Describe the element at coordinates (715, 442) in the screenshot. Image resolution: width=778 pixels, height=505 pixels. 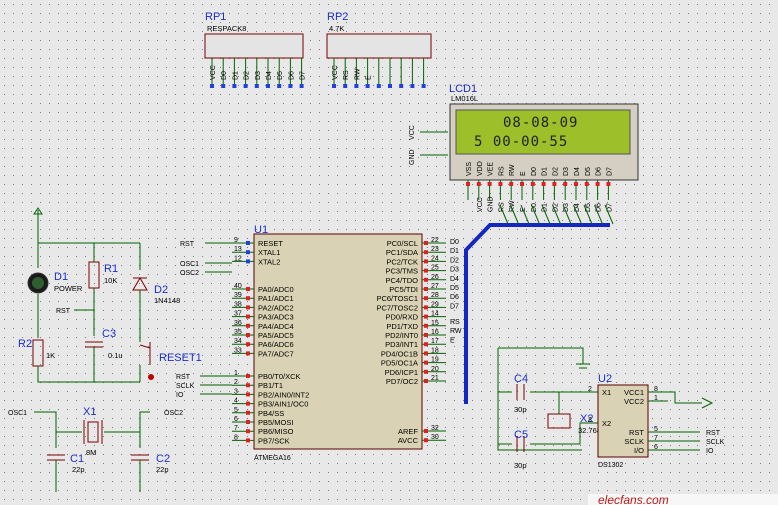
I see `u2-net-label: SCLK` at that location.